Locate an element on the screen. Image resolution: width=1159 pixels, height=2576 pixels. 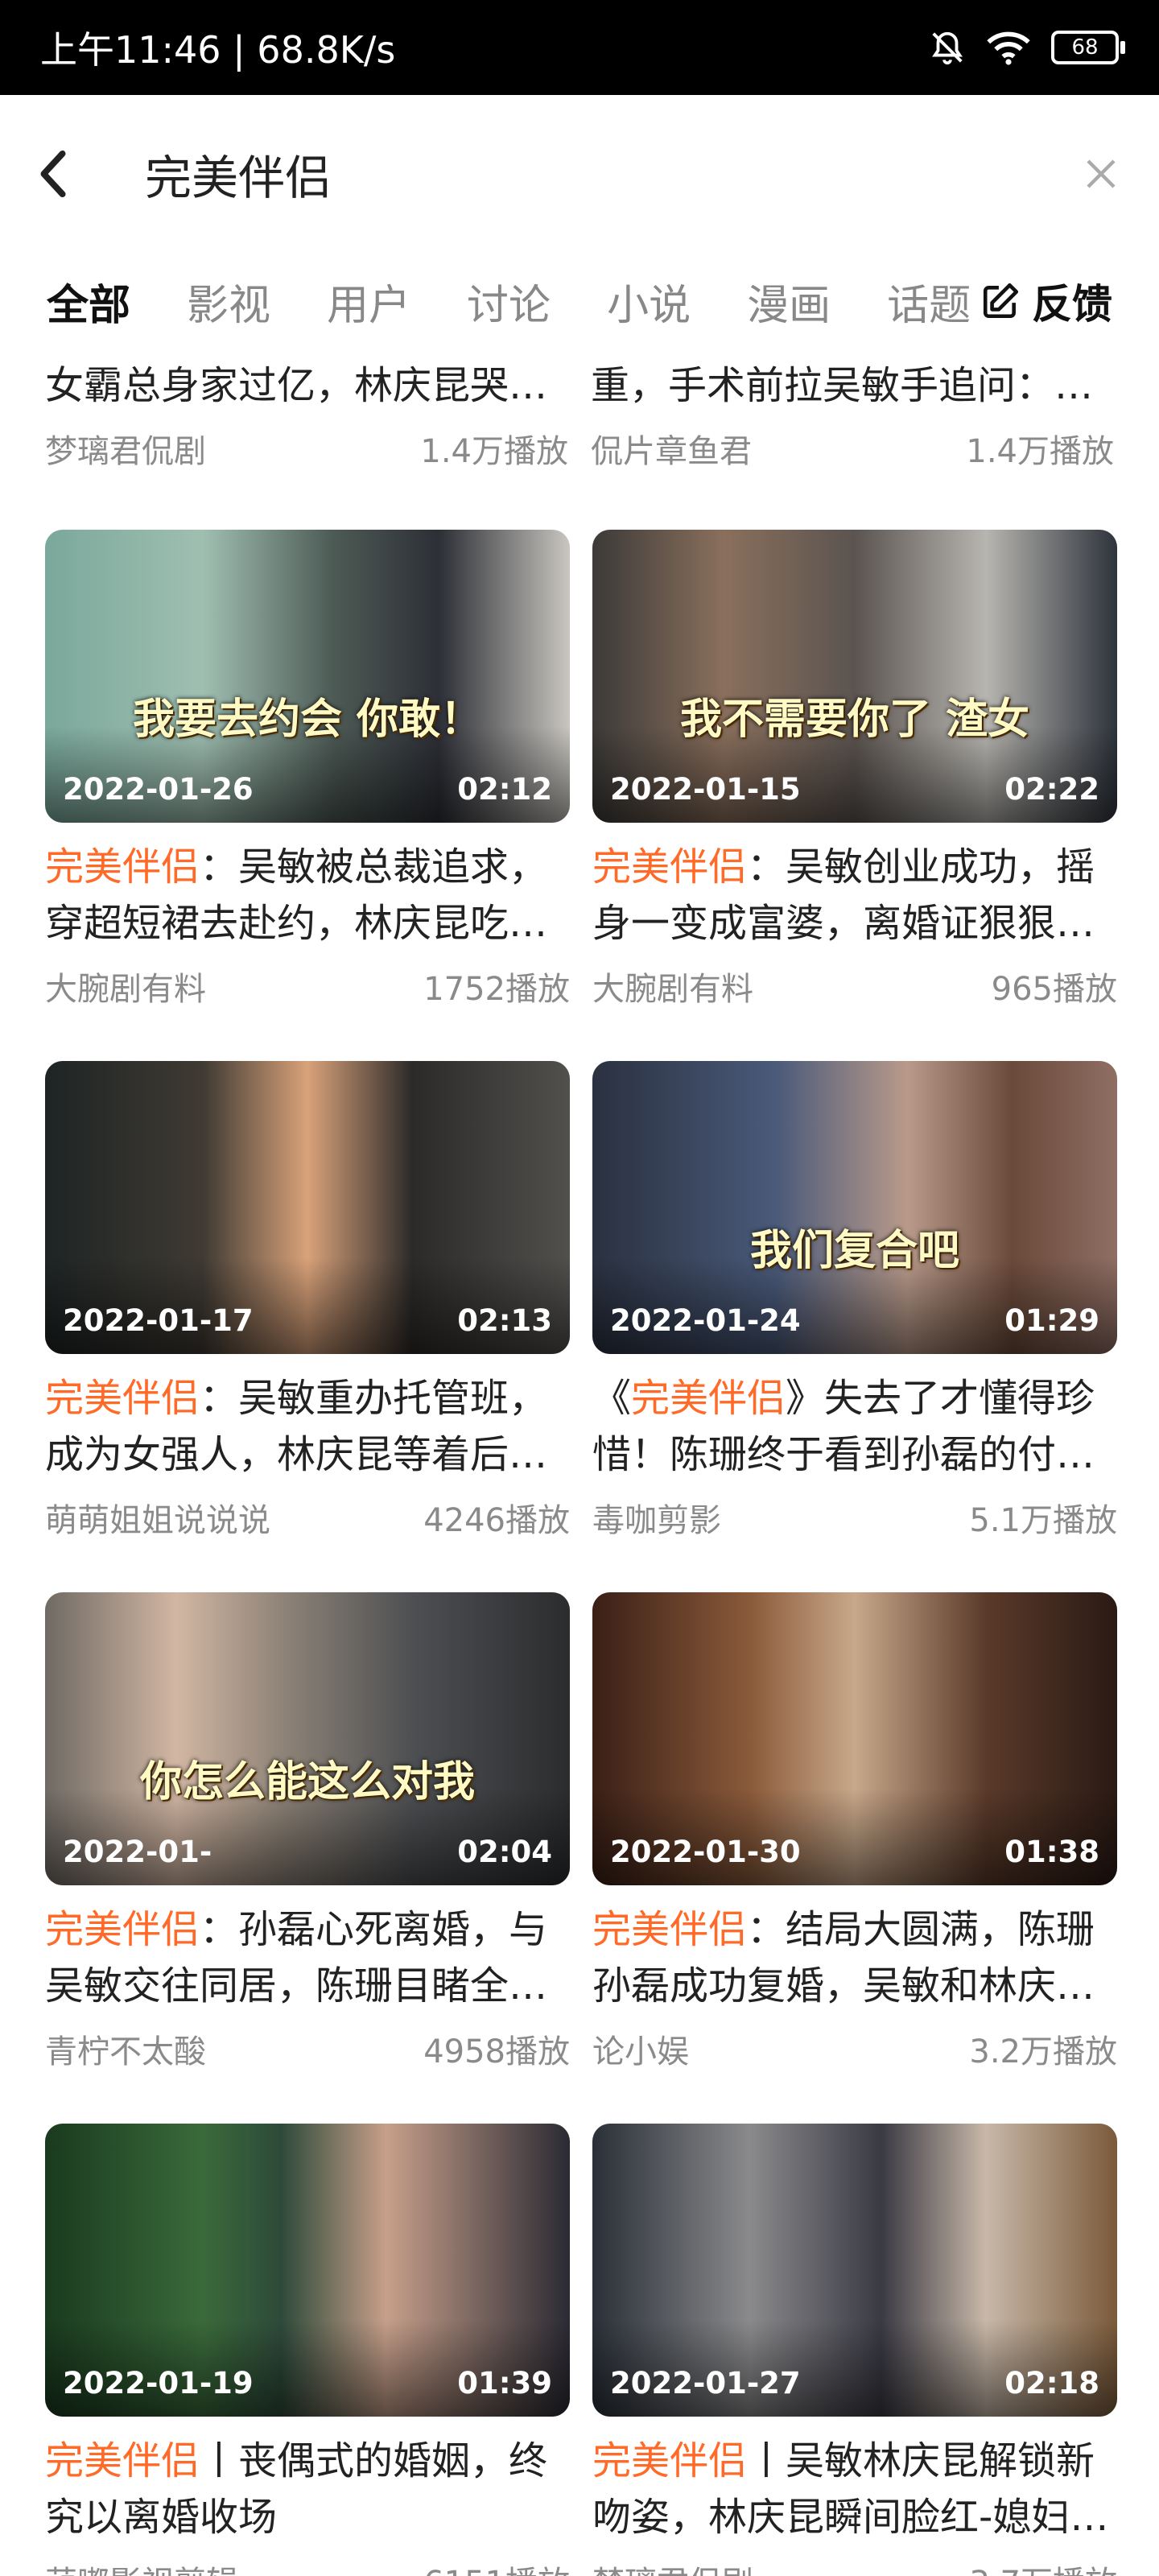
tab-comic: 漫画 is located at coordinates (789, 301).